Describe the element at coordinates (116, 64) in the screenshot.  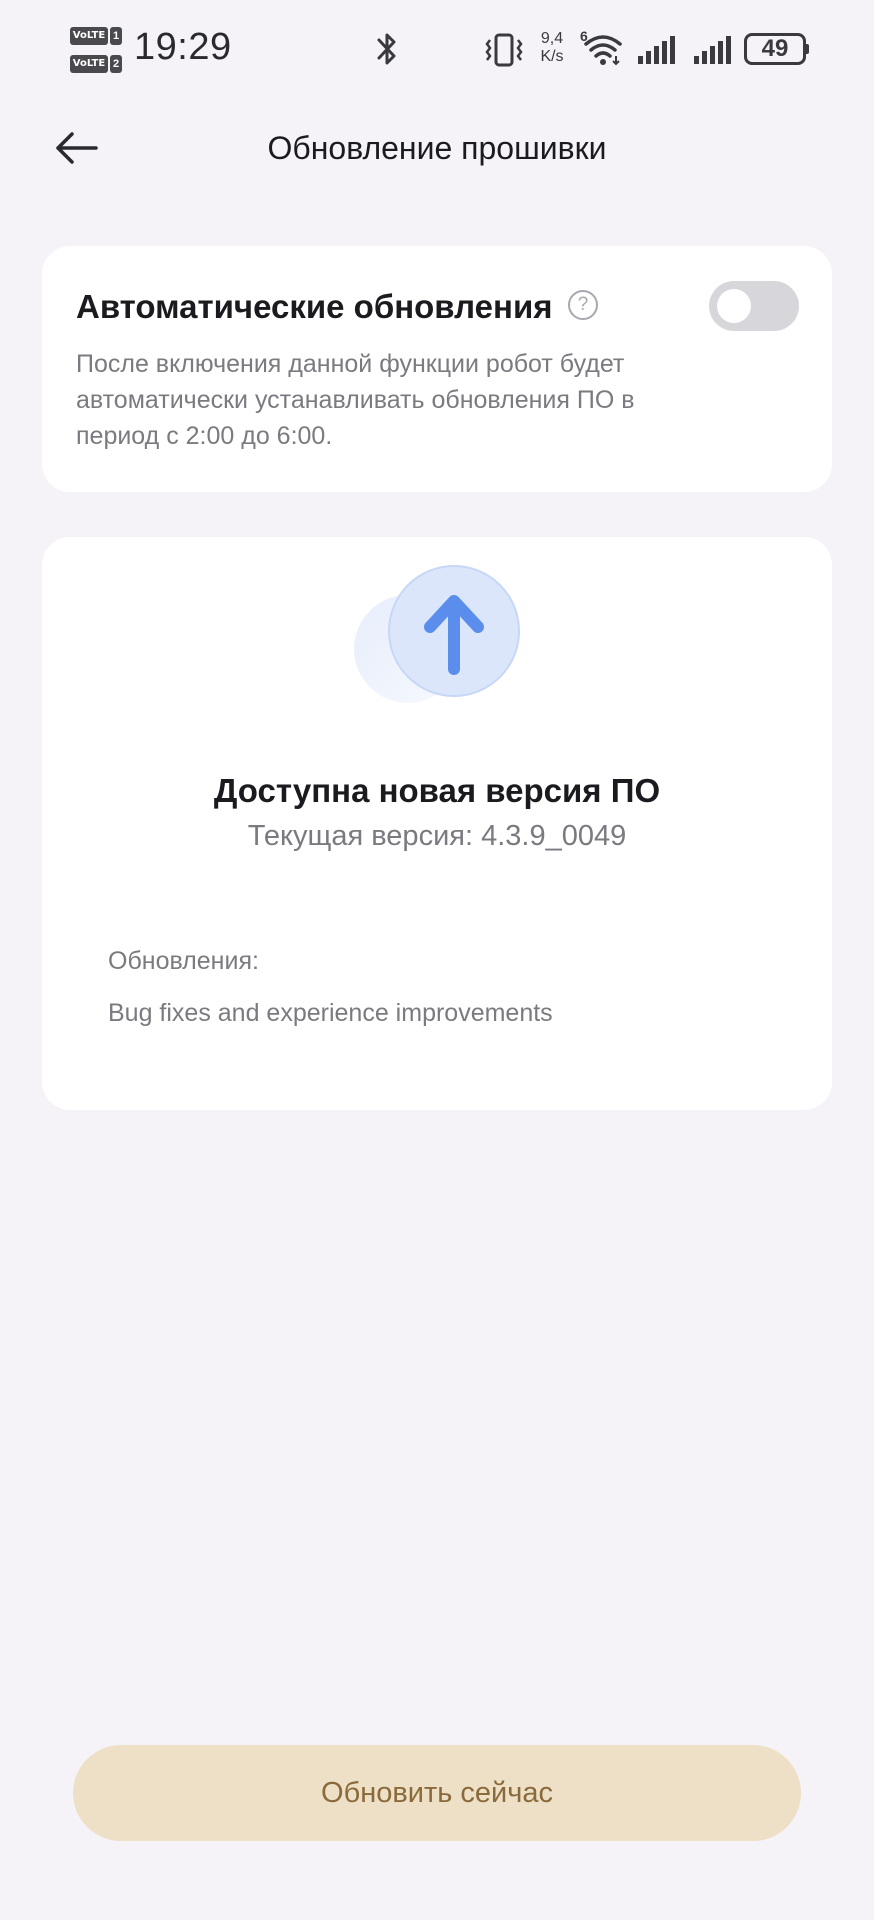
I see `volte-sim2-num: 2` at that location.